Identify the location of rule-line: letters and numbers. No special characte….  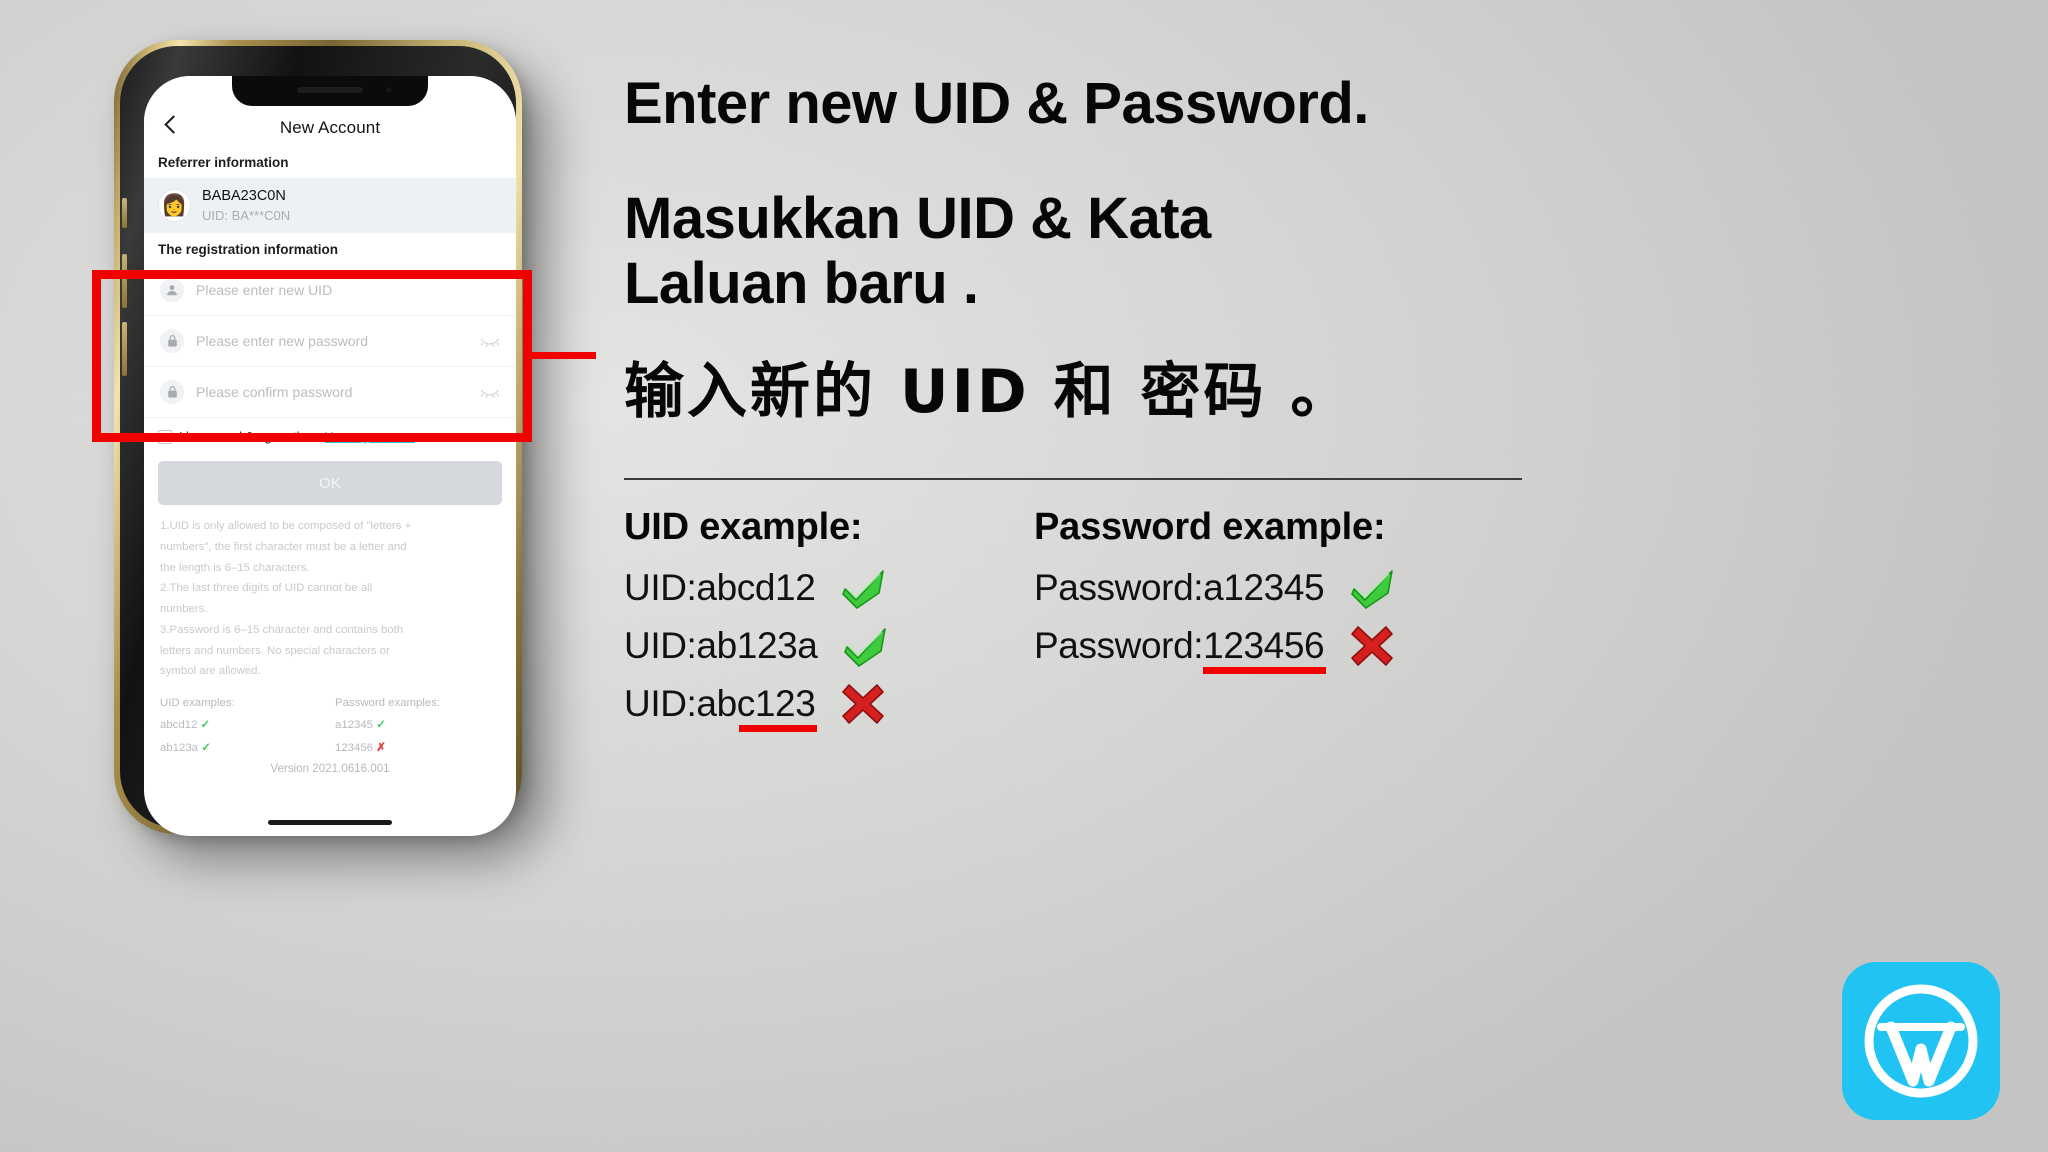
(275, 650).